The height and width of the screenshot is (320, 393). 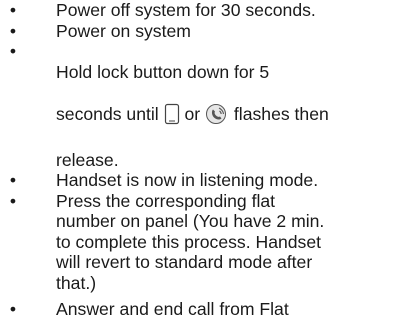 What do you see at coordinates (186, 10) in the screenshot?
I see `step-text: Power off system for 30 seconds.` at bounding box center [186, 10].